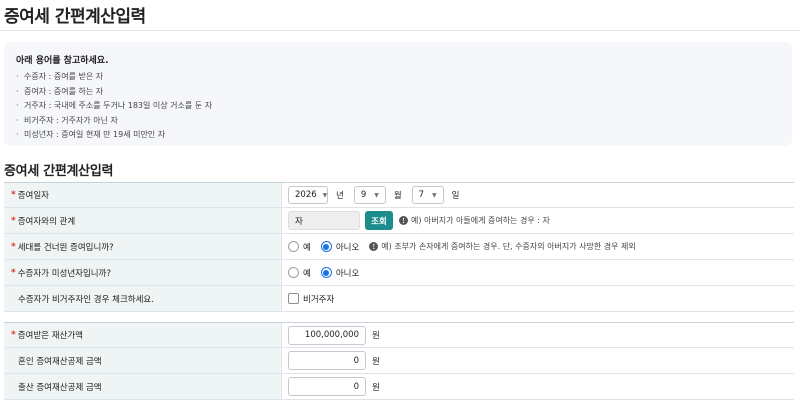  Describe the element at coordinates (114, 105) in the screenshot. I see `notice-item: · 거주자 : 국내에 주소를 두거나 183일 이상 거소를 둔 자` at that location.